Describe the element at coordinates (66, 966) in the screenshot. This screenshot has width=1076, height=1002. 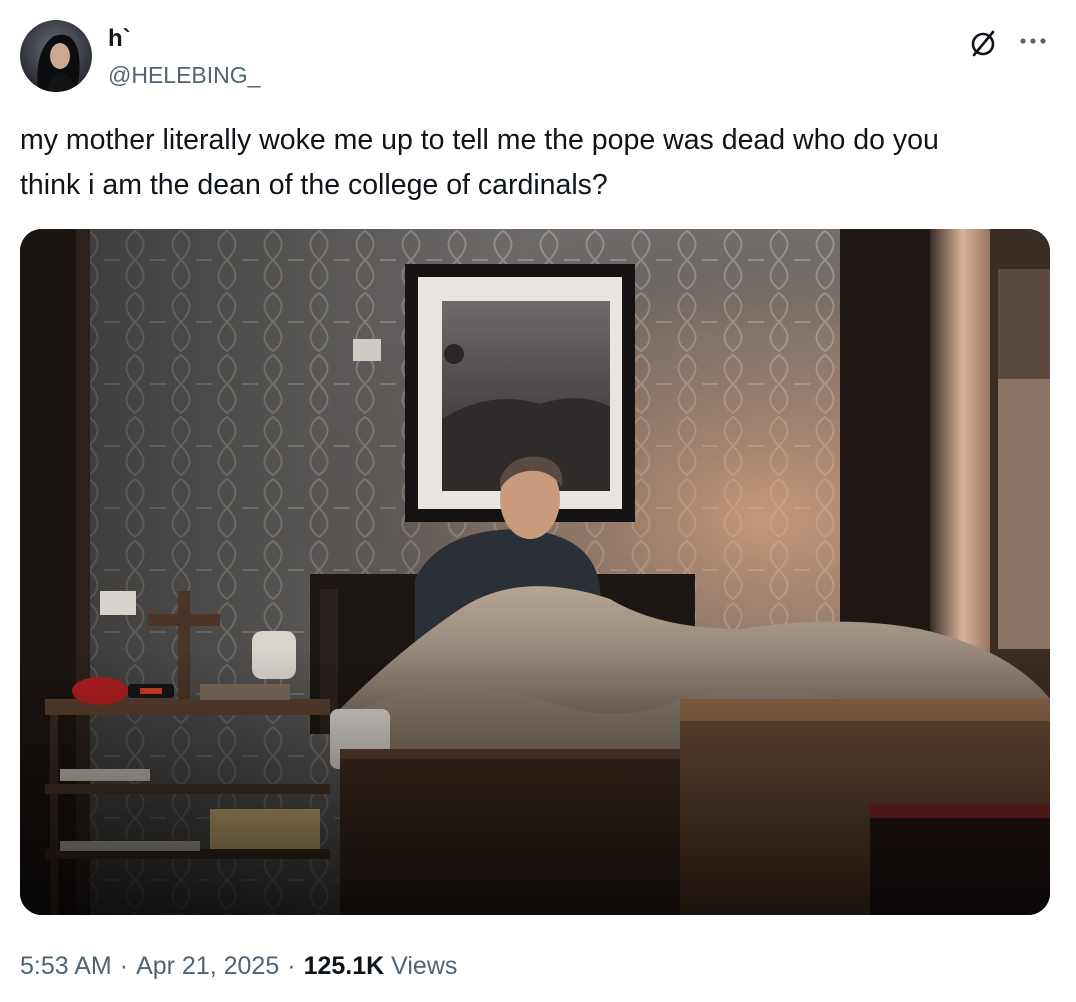
I see `tweet-time: 5:53 AM` at that location.